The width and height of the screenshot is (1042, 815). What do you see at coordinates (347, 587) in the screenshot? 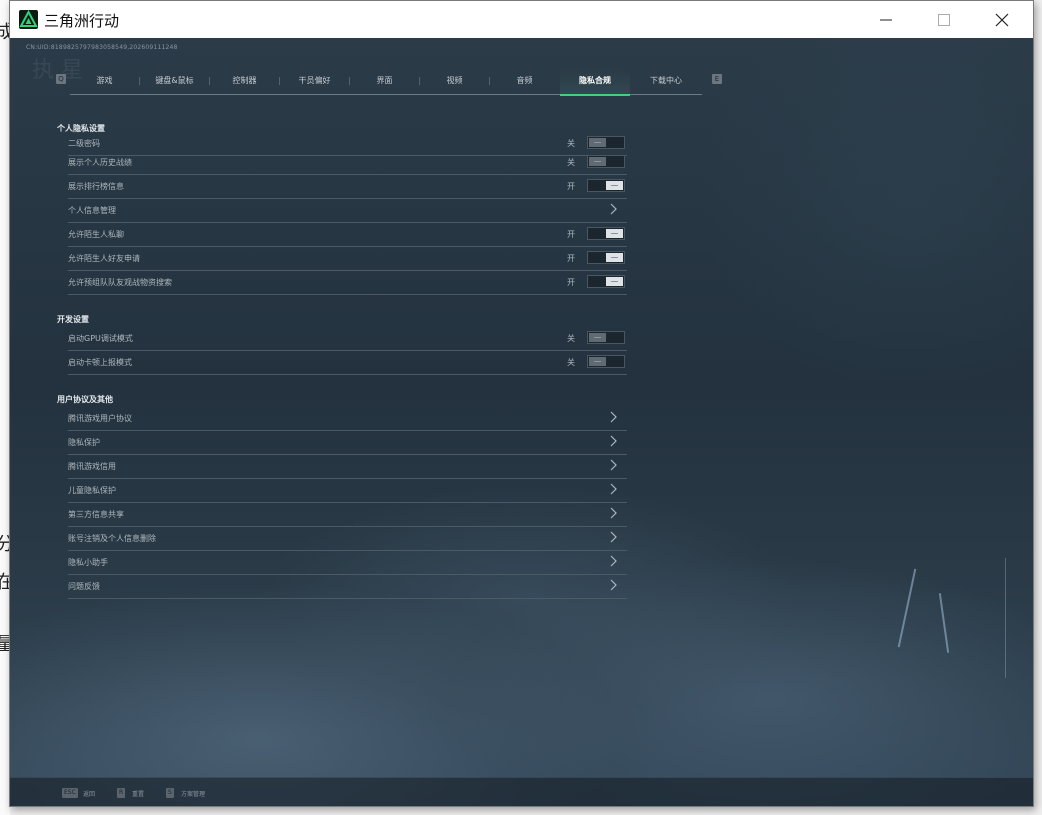
I see `link-row-feedback: 问题反馈` at bounding box center [347, 587].